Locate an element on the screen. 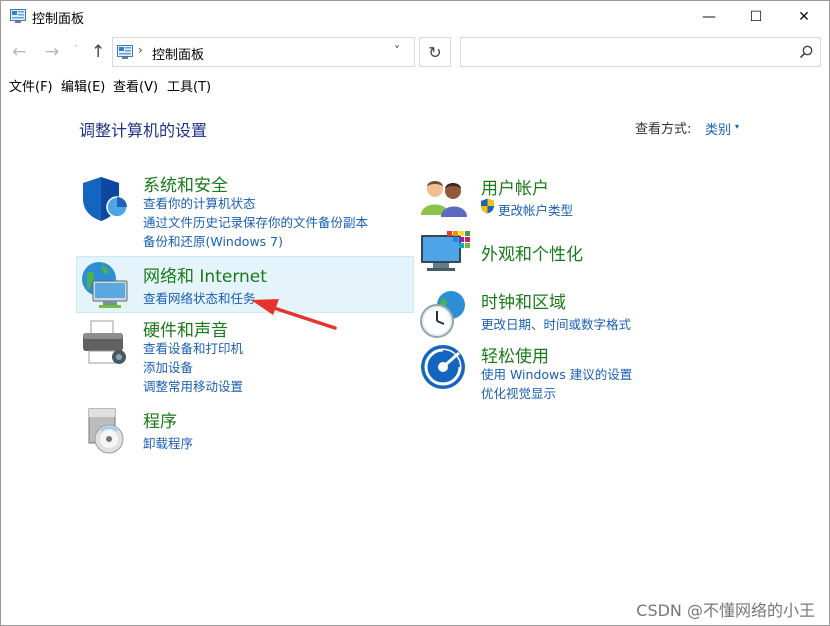 This screenshot has height=626, width=830. maximize-button: ☐ is located at coordinates (756, 17).